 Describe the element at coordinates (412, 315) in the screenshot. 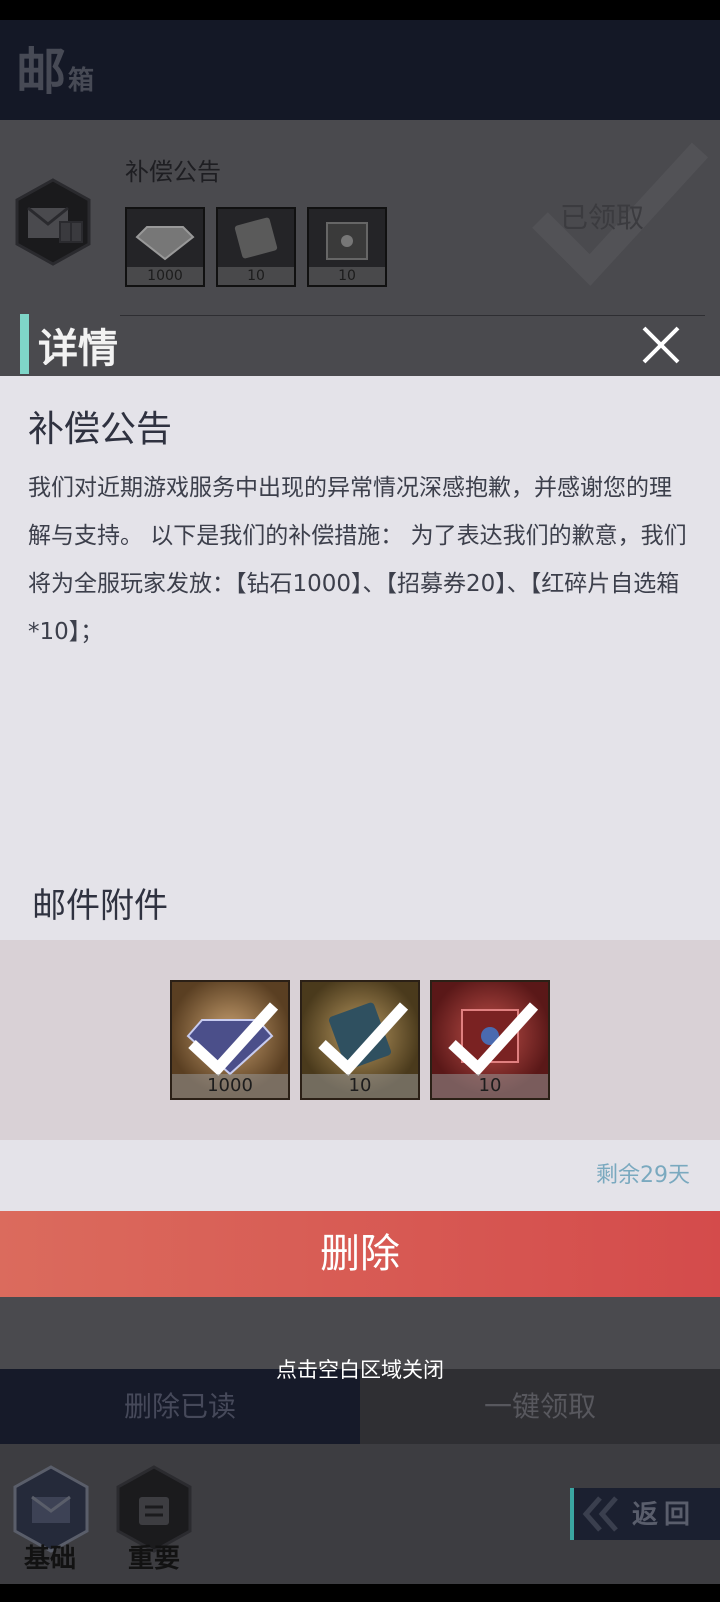

I see `list-divider` at that location.